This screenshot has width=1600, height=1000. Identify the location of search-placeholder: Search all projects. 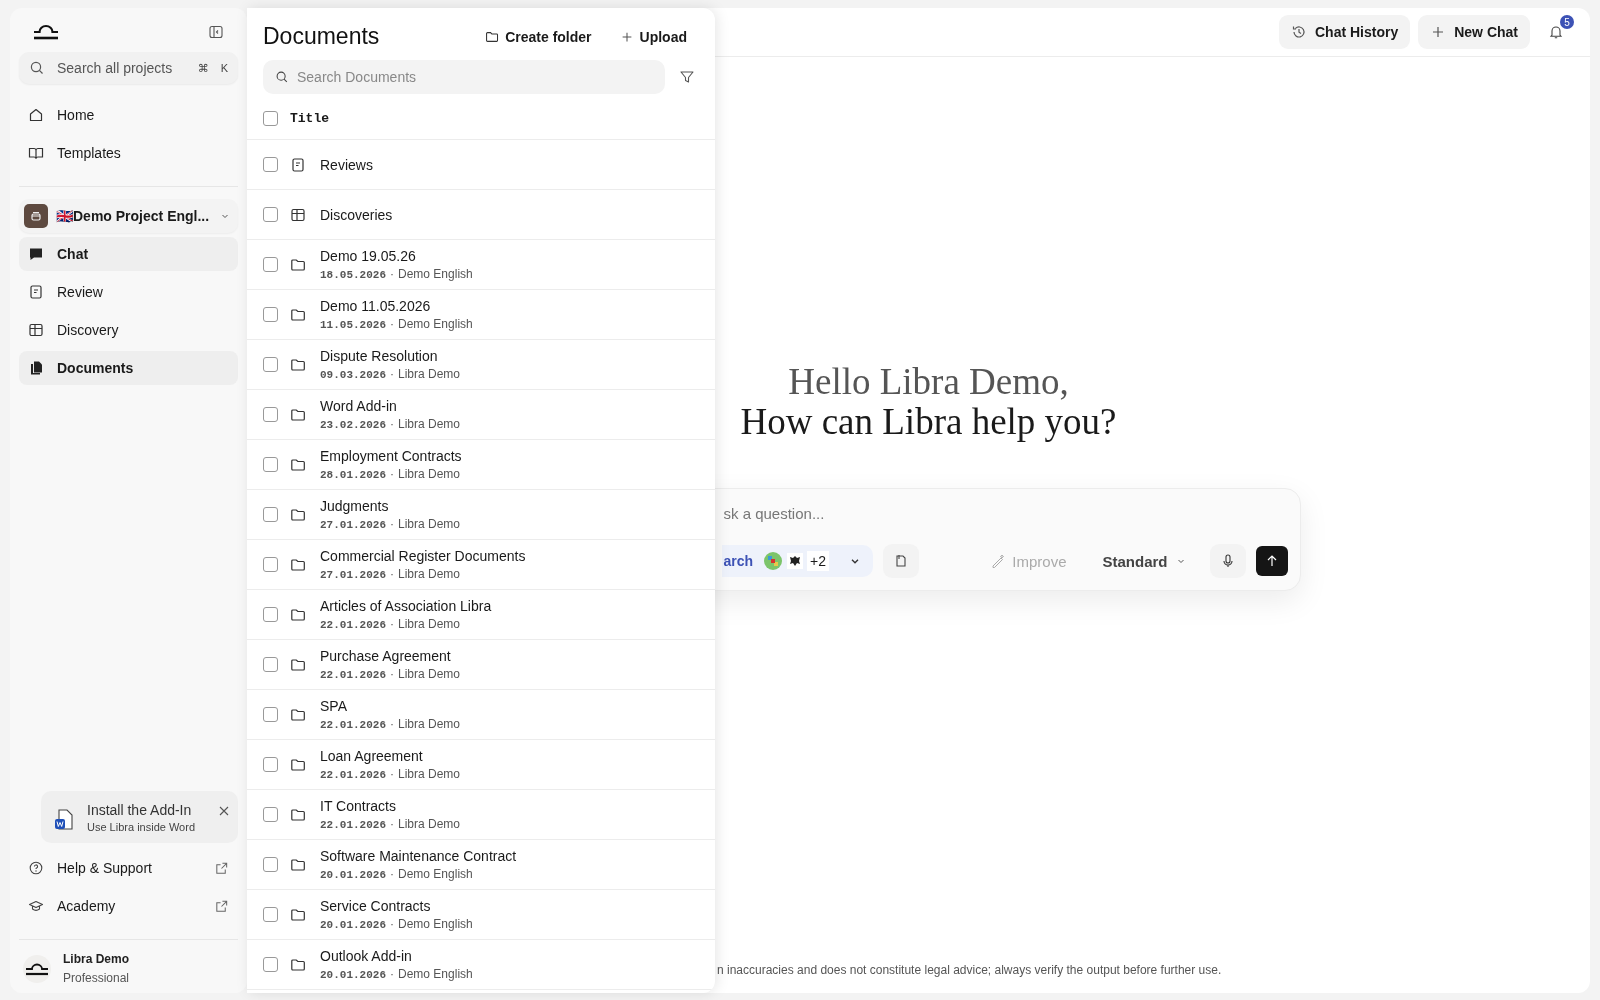
(115, 68).